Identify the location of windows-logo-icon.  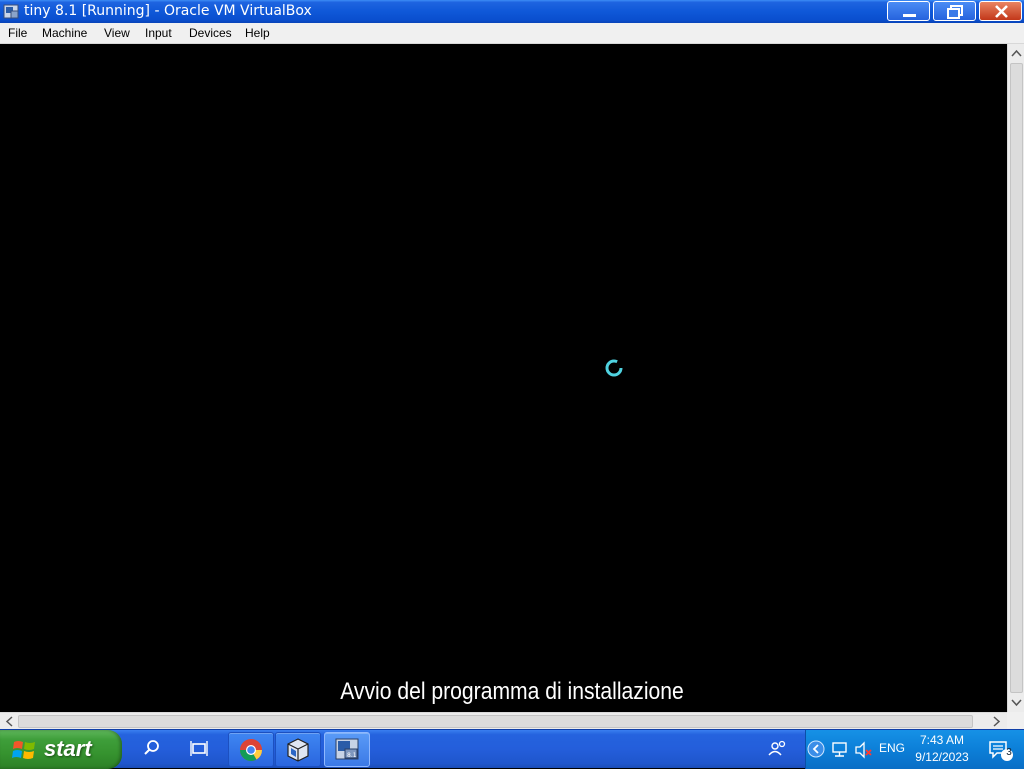
(23, 750).